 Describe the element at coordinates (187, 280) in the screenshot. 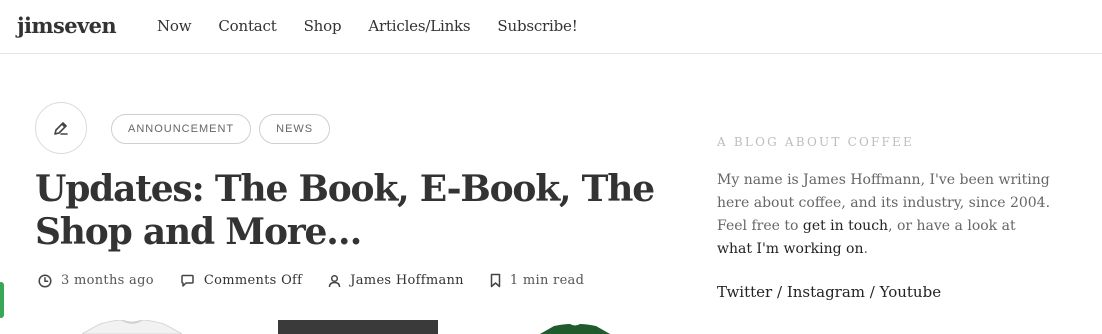

I see `comment-icon` at that location.